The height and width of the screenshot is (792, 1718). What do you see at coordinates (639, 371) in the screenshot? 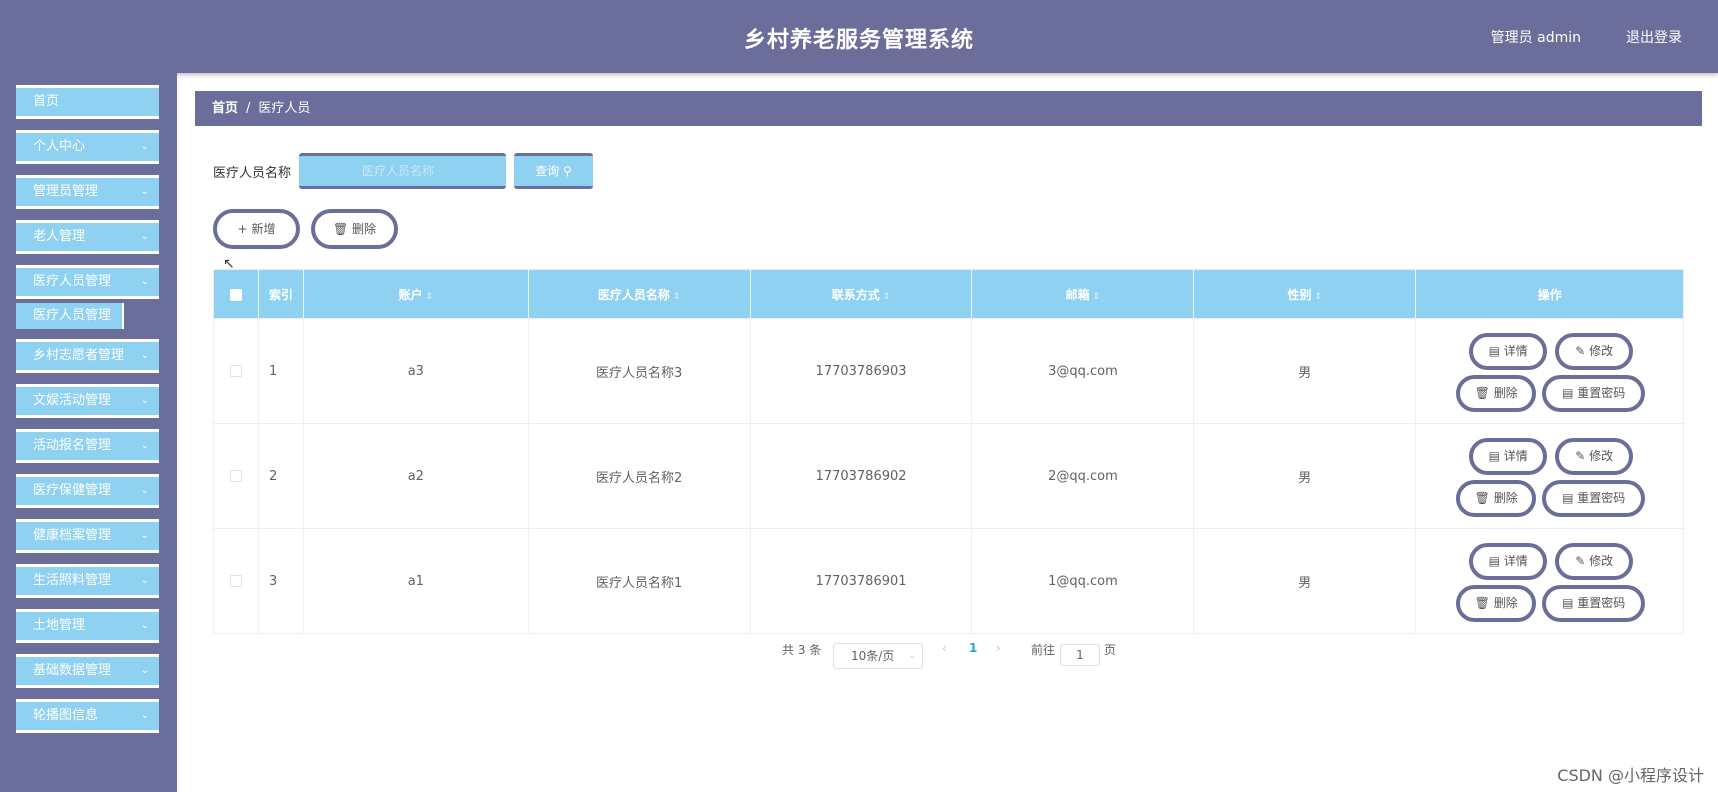
I see `cell-name: 医疗人员名称3` at bounding box center [639, 371].